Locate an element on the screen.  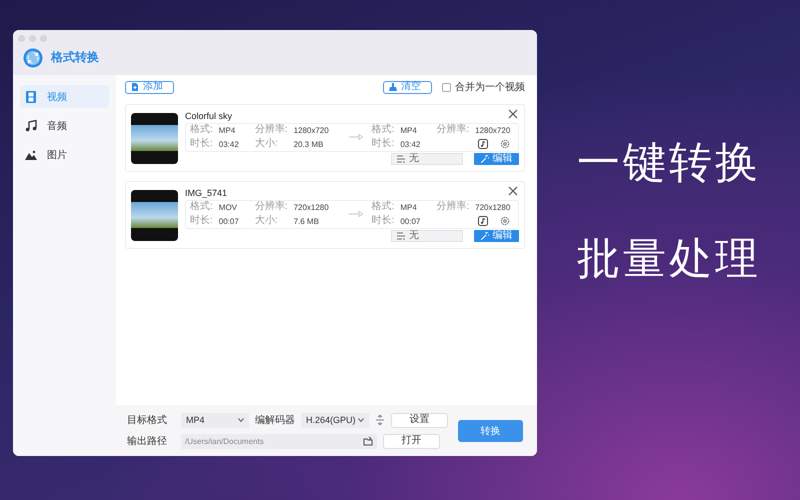
output-path-label: 输出路径 is located at coordinates (147, 441).